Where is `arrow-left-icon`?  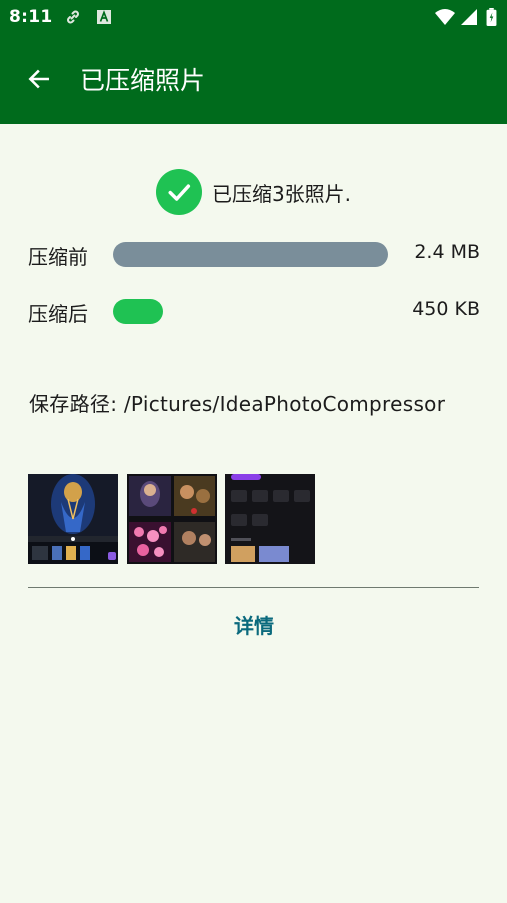 arrow-left-icon is located at coordinates (38, 79).